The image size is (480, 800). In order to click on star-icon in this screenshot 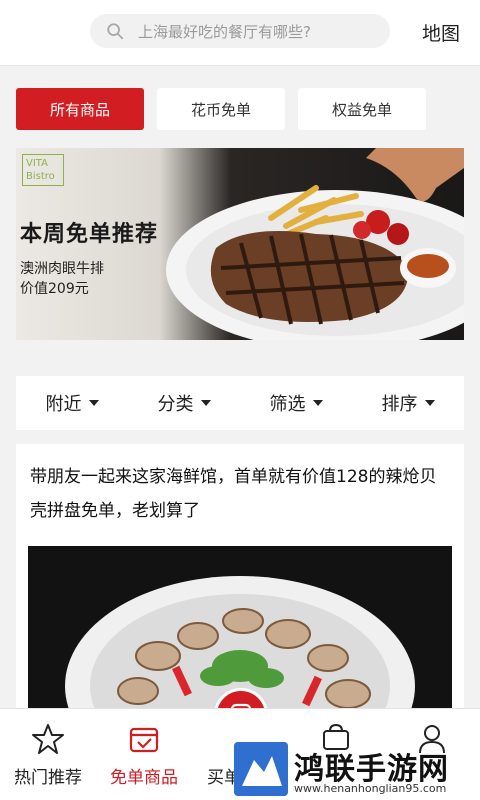, I will do `click(48, 739)`.